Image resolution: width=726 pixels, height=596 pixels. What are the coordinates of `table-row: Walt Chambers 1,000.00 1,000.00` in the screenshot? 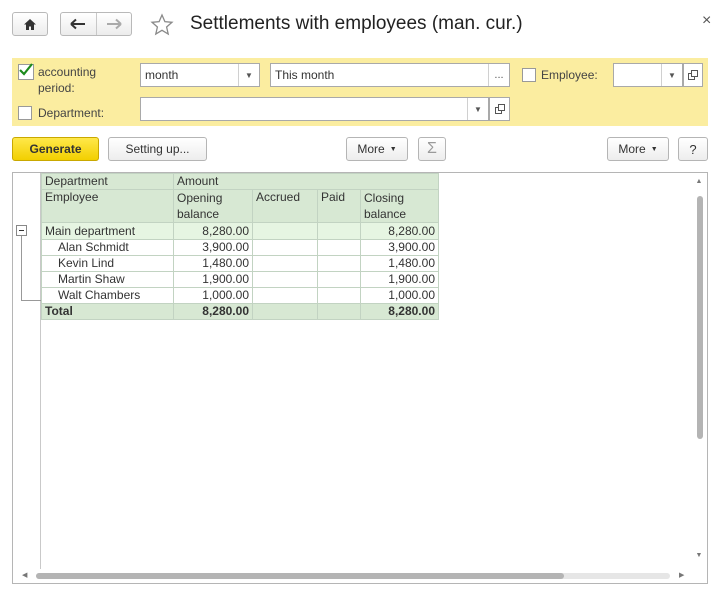 It's located at (240, 295).